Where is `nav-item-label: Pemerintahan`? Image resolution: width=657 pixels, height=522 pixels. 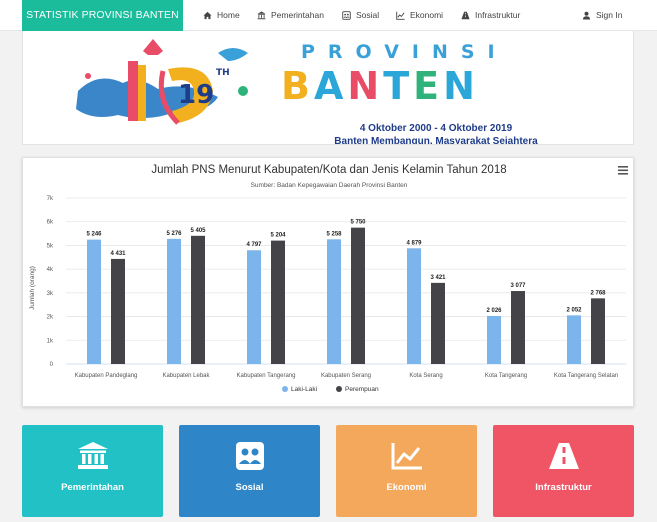 nav-item-label: Pemerintahan is located at coordinates (297, 15).